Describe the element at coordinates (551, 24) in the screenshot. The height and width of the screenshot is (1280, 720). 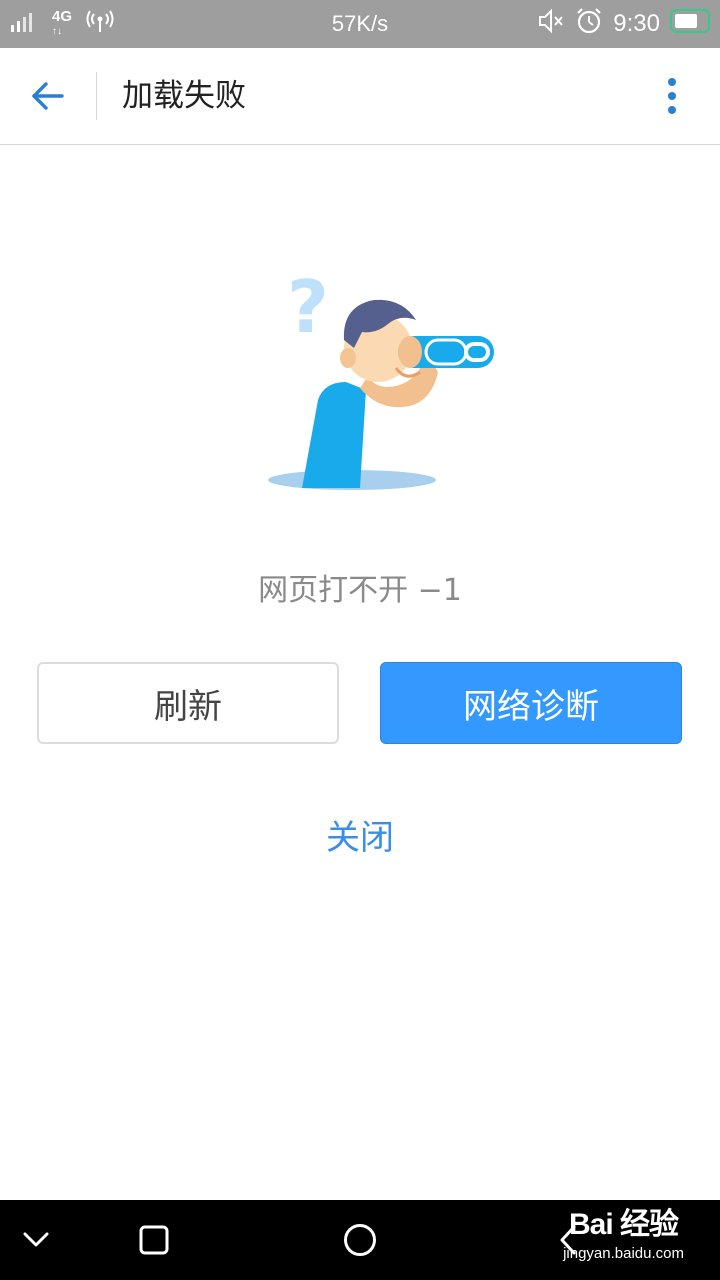
I see `mute-icon` at that location.